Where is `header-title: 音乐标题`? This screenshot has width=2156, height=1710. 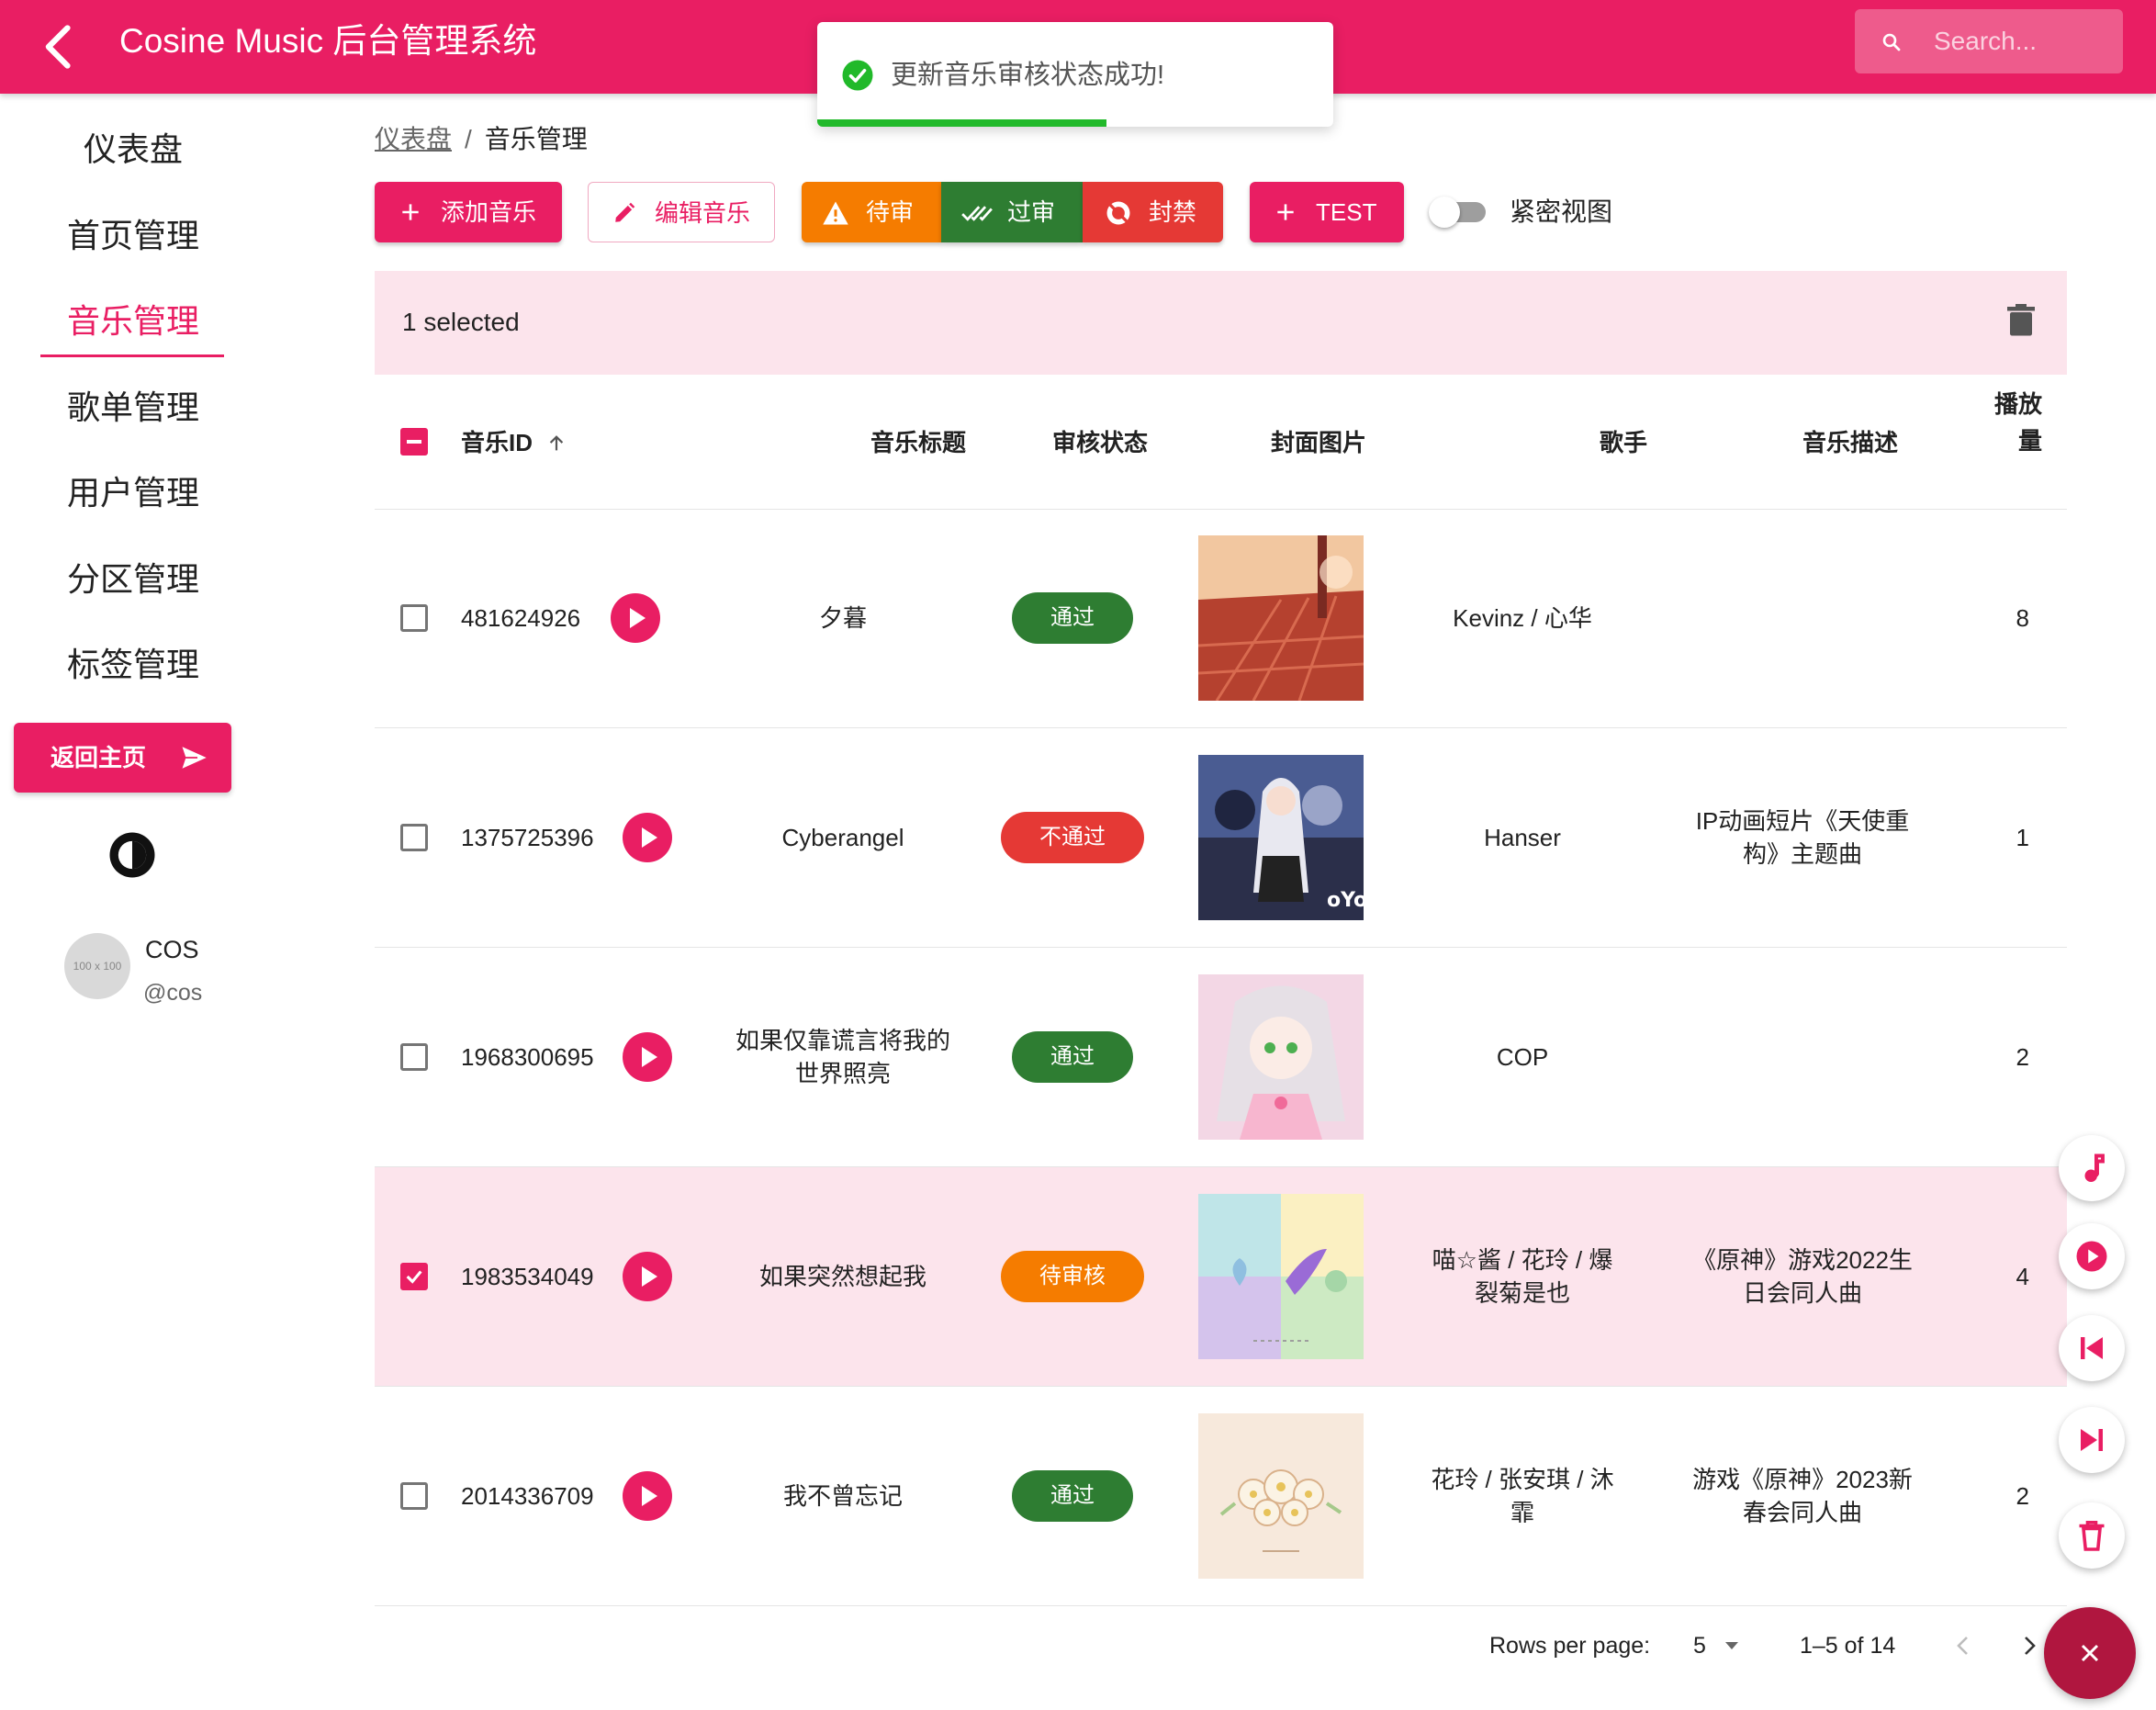
header-title: 音乐标题 is located at coordinates (911, 442).